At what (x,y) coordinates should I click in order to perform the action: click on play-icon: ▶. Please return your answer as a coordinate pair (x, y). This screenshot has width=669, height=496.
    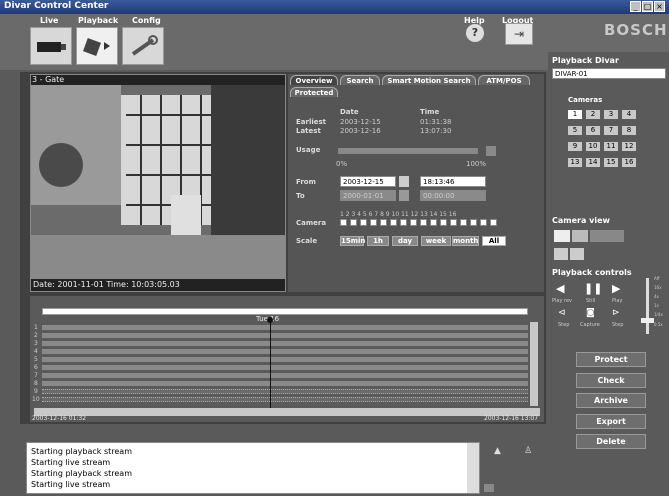
    Looking at the image, I should click on (616, 288).